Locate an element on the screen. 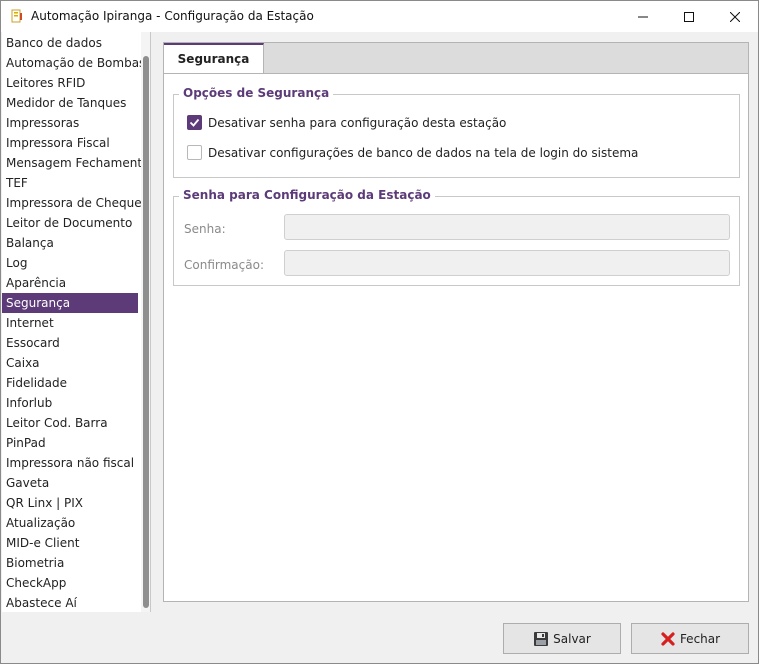  sidebar-item: Leitor Cod. Barra is located at coordinates (70, 423).